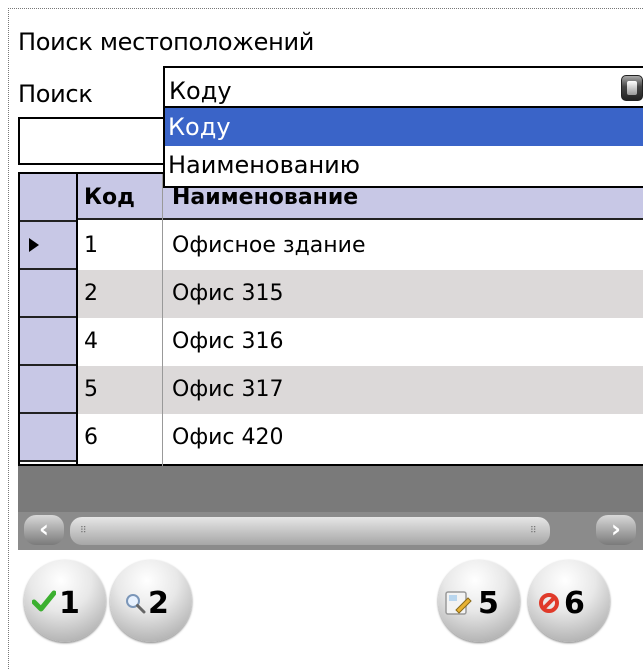 Image resolution: width=643 pixels, height=669 pixels. I want to click on dropdown-option-name: Наименованию, so click(404, 165).